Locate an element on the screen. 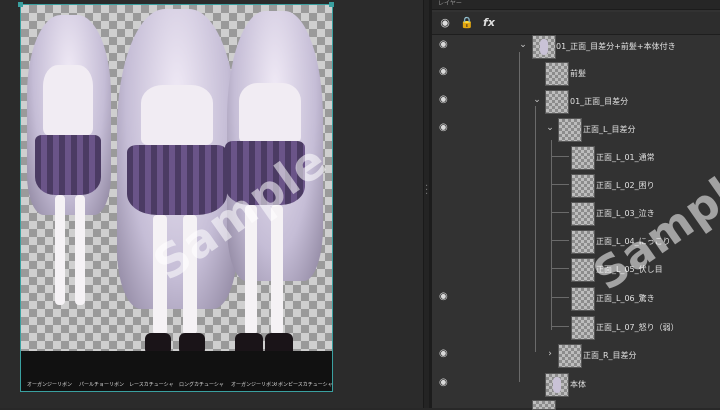 The height and width of the screenshot is (410, 720). layer-name: 正面_L_06_驚き is located at coordinates (625, 298).